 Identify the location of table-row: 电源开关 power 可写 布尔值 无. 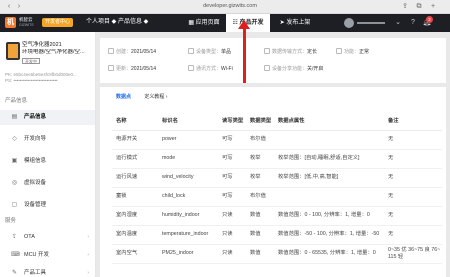
(277, 140).